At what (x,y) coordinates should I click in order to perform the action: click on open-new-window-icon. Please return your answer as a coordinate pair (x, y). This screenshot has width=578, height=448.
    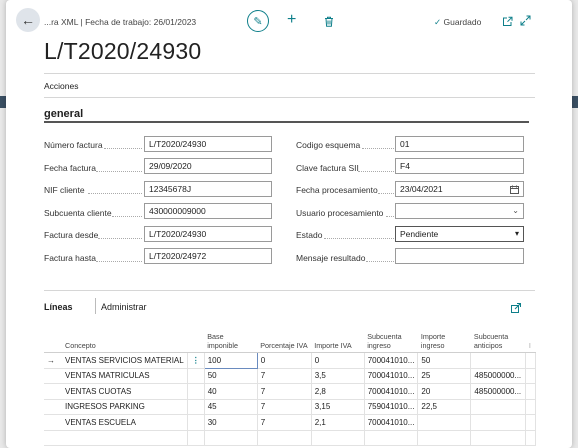
    Looking at the image, I should click on (508, 21).